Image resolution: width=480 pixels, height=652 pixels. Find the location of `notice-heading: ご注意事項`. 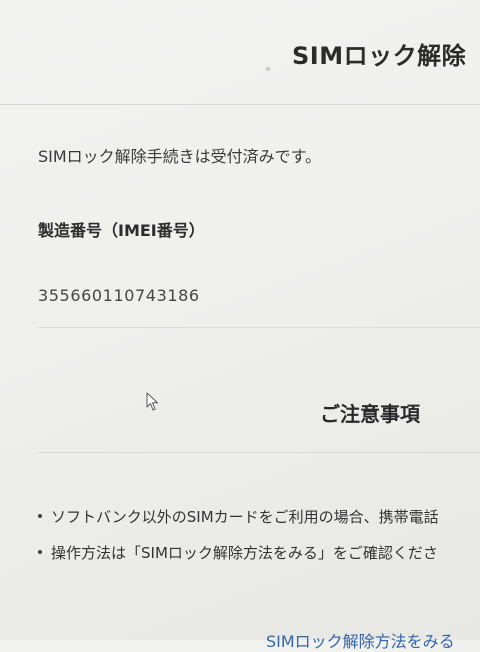

notice-heading: ご注意事項 is located at coordinates (370, 414).